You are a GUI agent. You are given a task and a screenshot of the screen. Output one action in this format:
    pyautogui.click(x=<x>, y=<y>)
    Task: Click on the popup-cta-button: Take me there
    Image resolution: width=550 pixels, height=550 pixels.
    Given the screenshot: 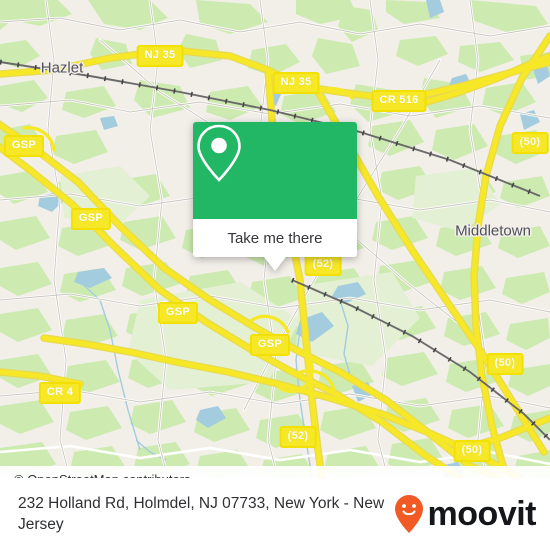 What is the action you would take?
    pyautogui.click(x=275, y=238)
    